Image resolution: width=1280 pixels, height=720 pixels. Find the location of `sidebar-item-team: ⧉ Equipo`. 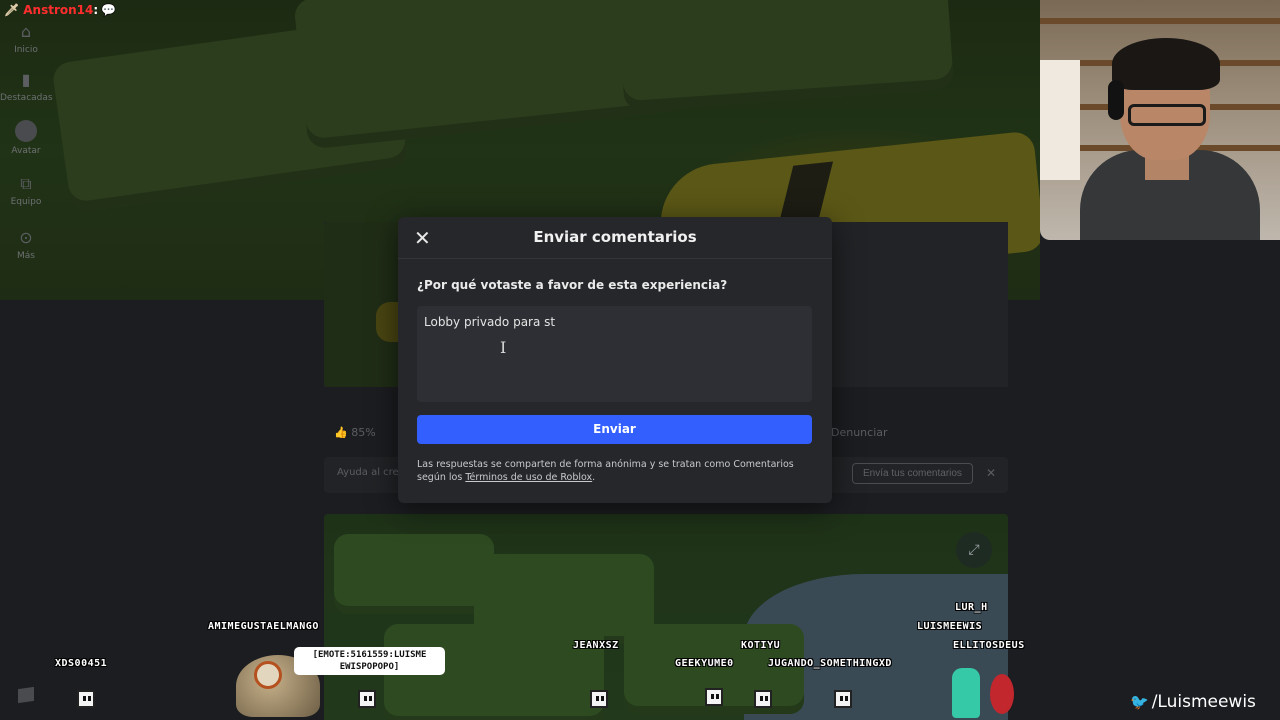

sidebar-item-team: ⧉ Equipo is located at coordinates (26, 190).